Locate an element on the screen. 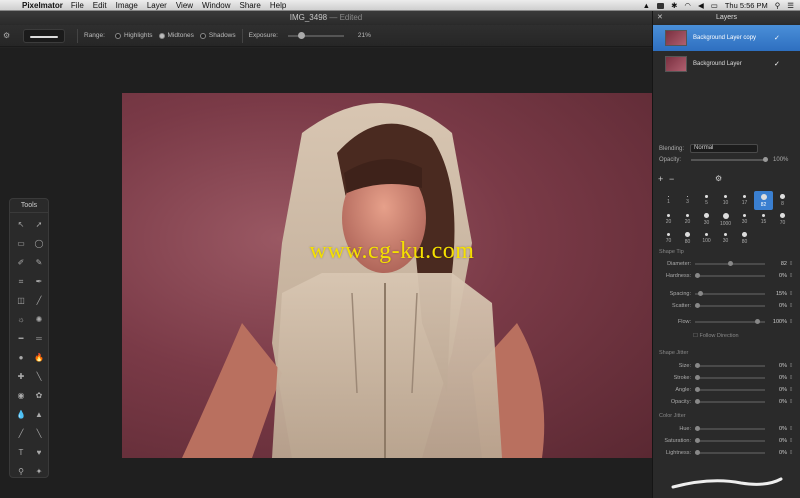 The image size is (800, 498). heal-icon: ✿ is located at coordinates (39, 395).